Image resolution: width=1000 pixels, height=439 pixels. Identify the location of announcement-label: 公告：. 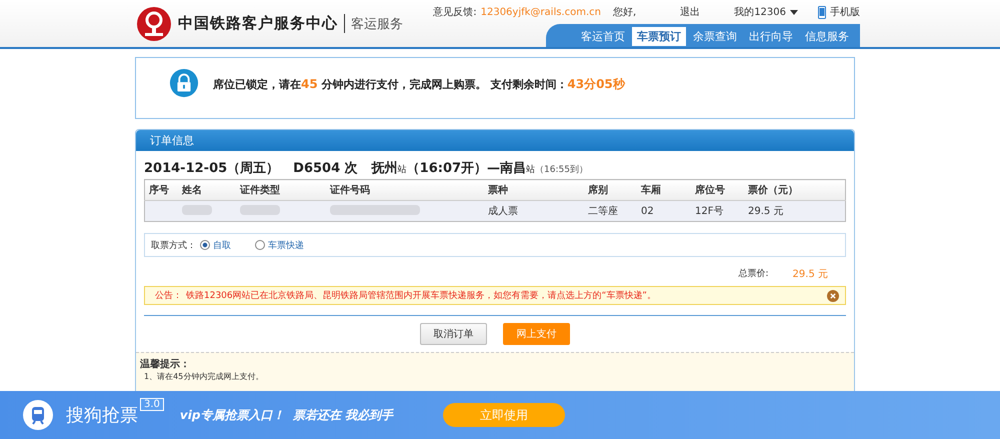
(168, 296).